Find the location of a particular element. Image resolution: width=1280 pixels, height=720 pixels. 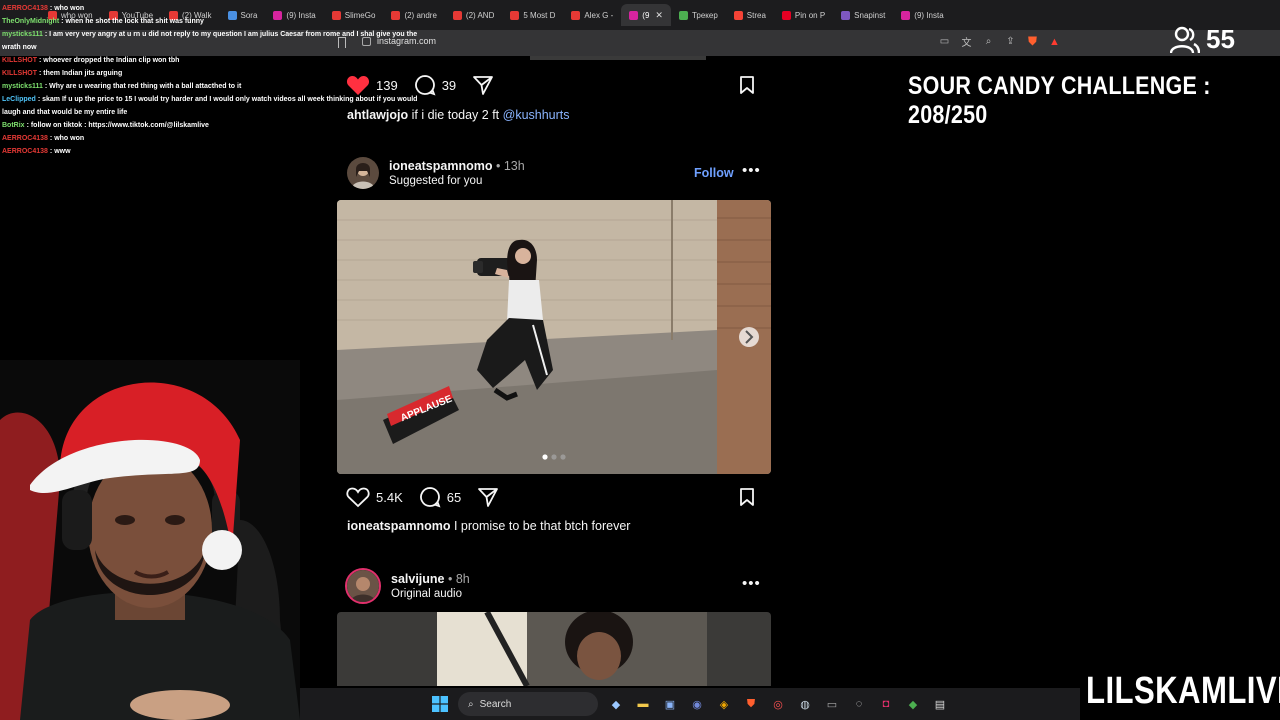

browser-tab: Трекер is located at coordinates (698, 15).